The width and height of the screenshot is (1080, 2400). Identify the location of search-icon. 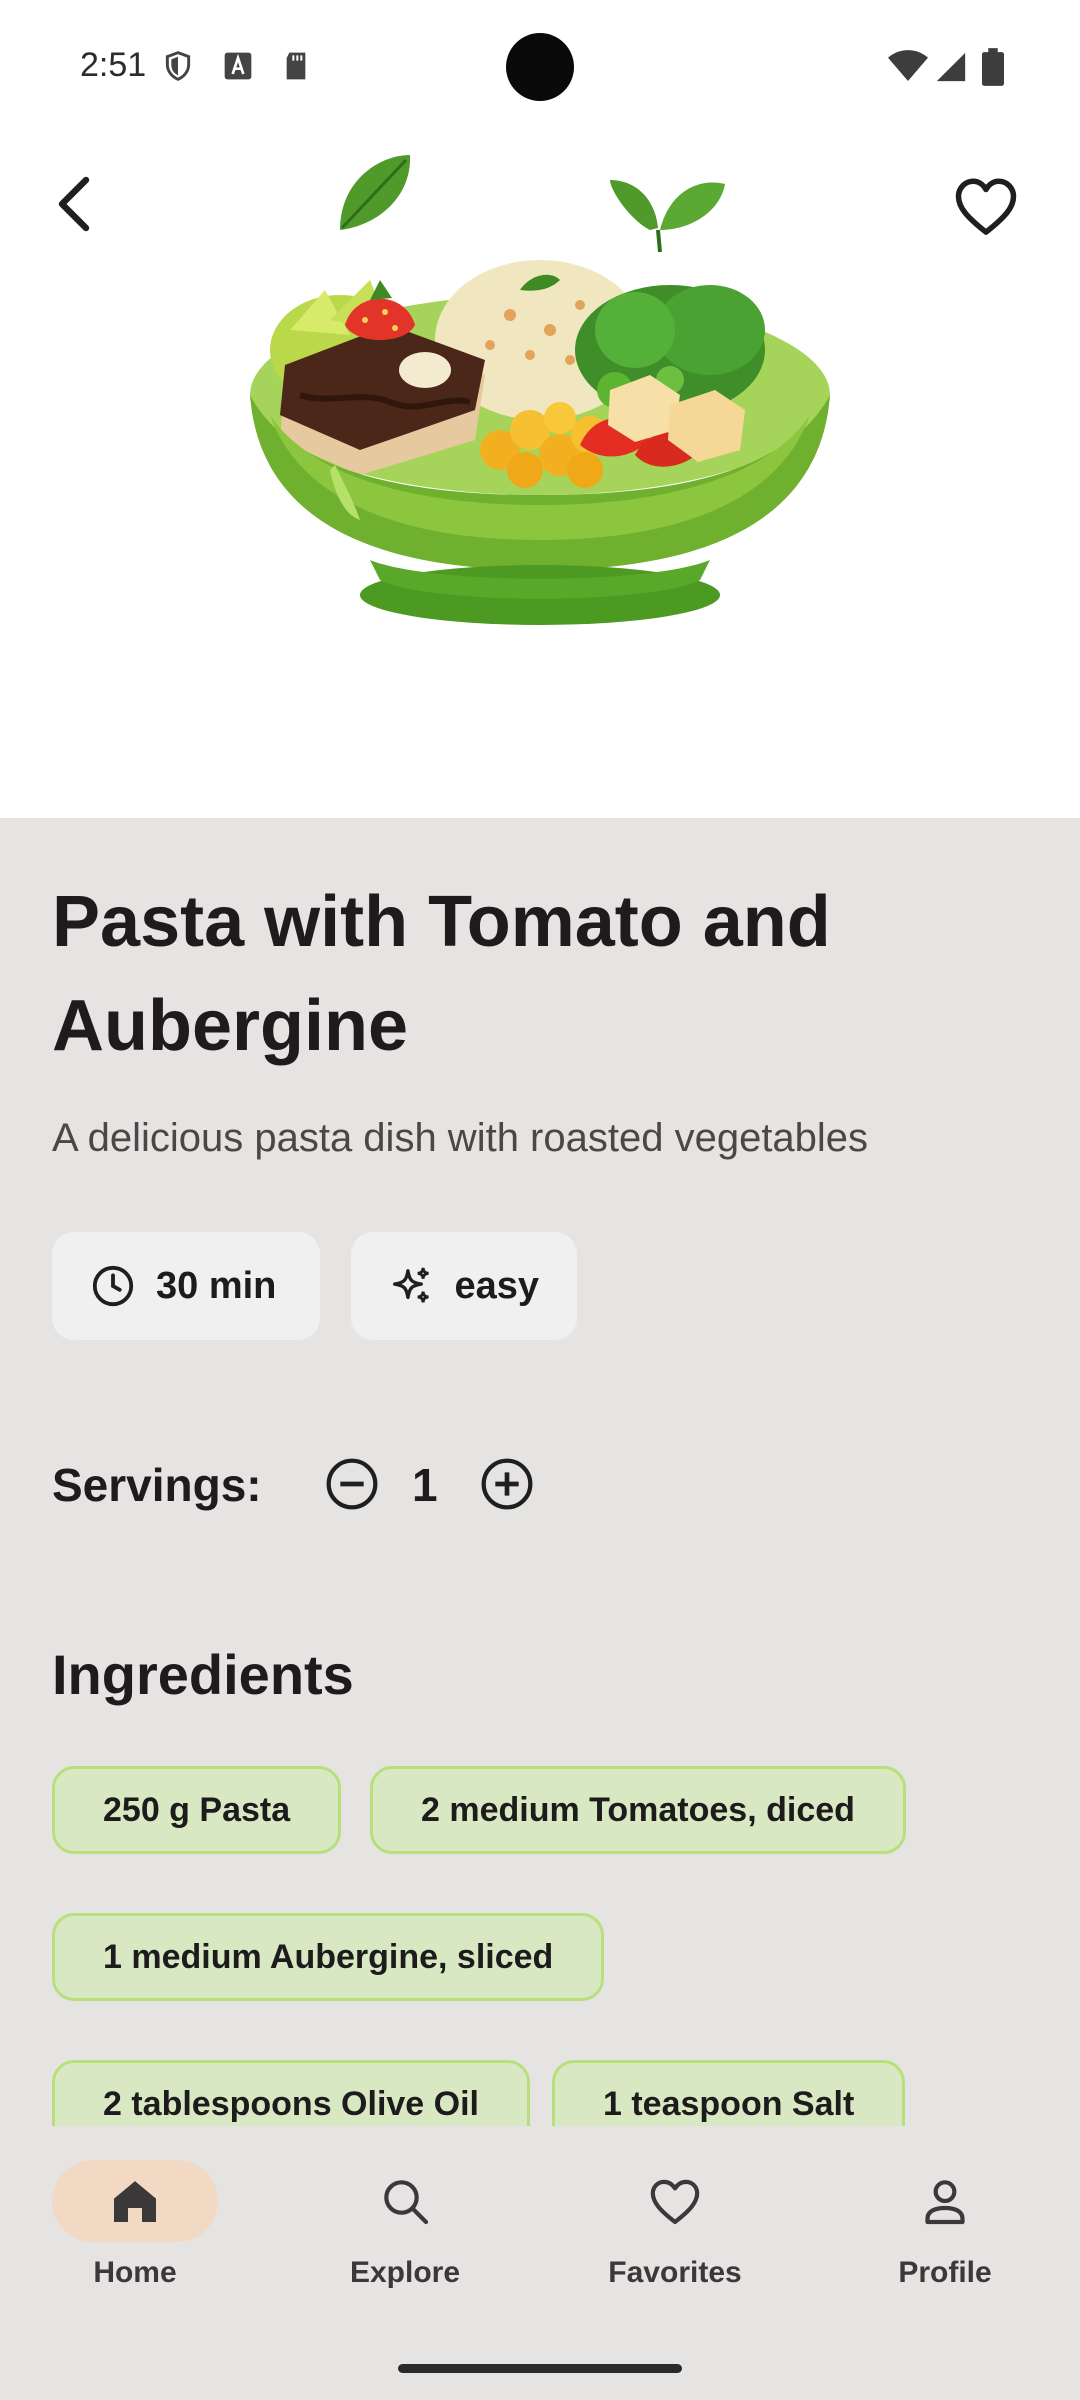
(406, 2202).